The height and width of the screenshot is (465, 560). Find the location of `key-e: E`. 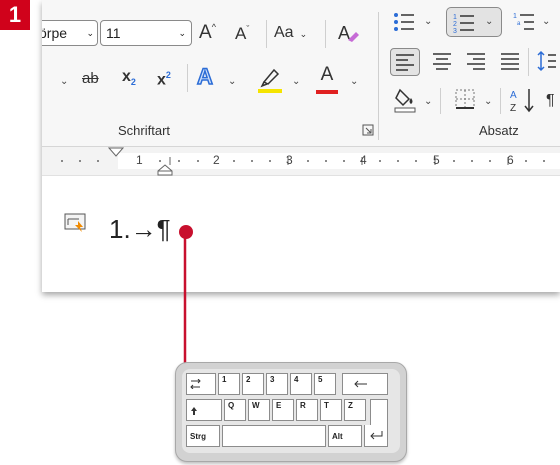

key-e: E is located at coordinates (283, 410).